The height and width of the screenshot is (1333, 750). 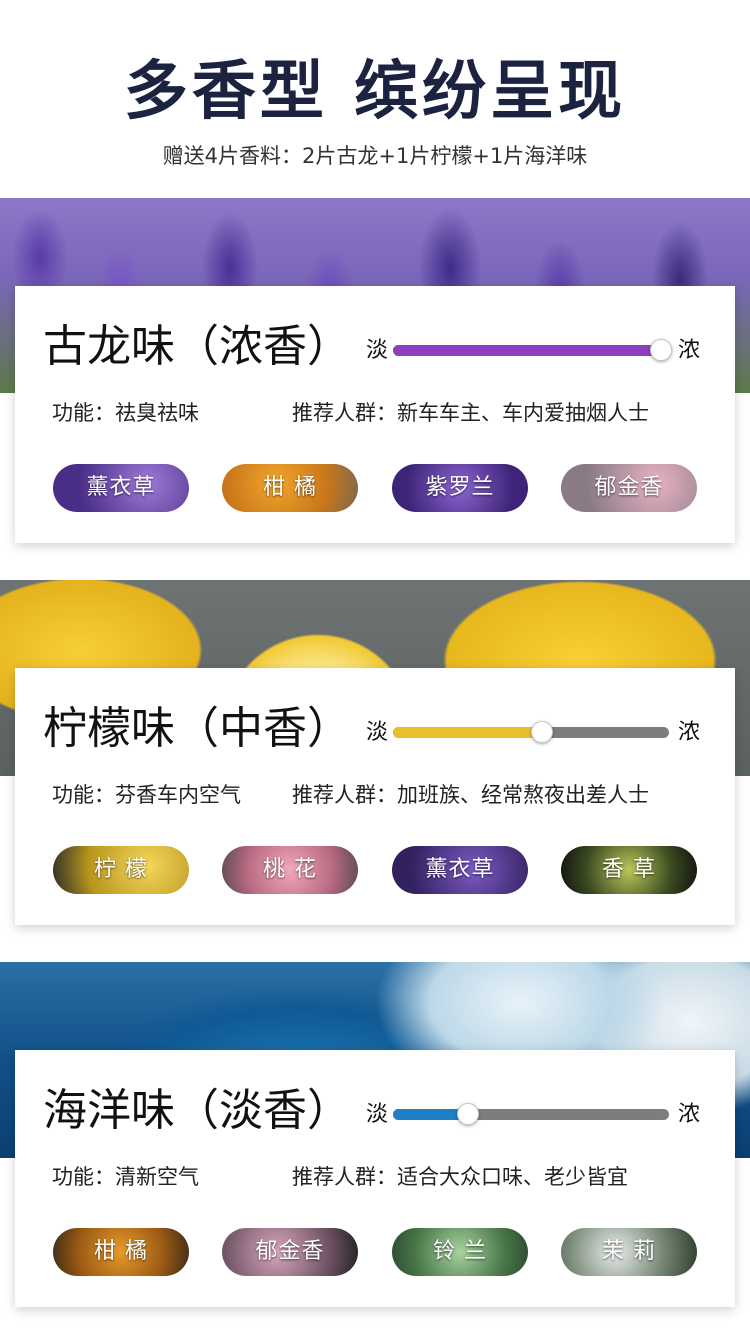 I want to click on function-text: 功能：芬香车内空气, so click(x=146, y=795).